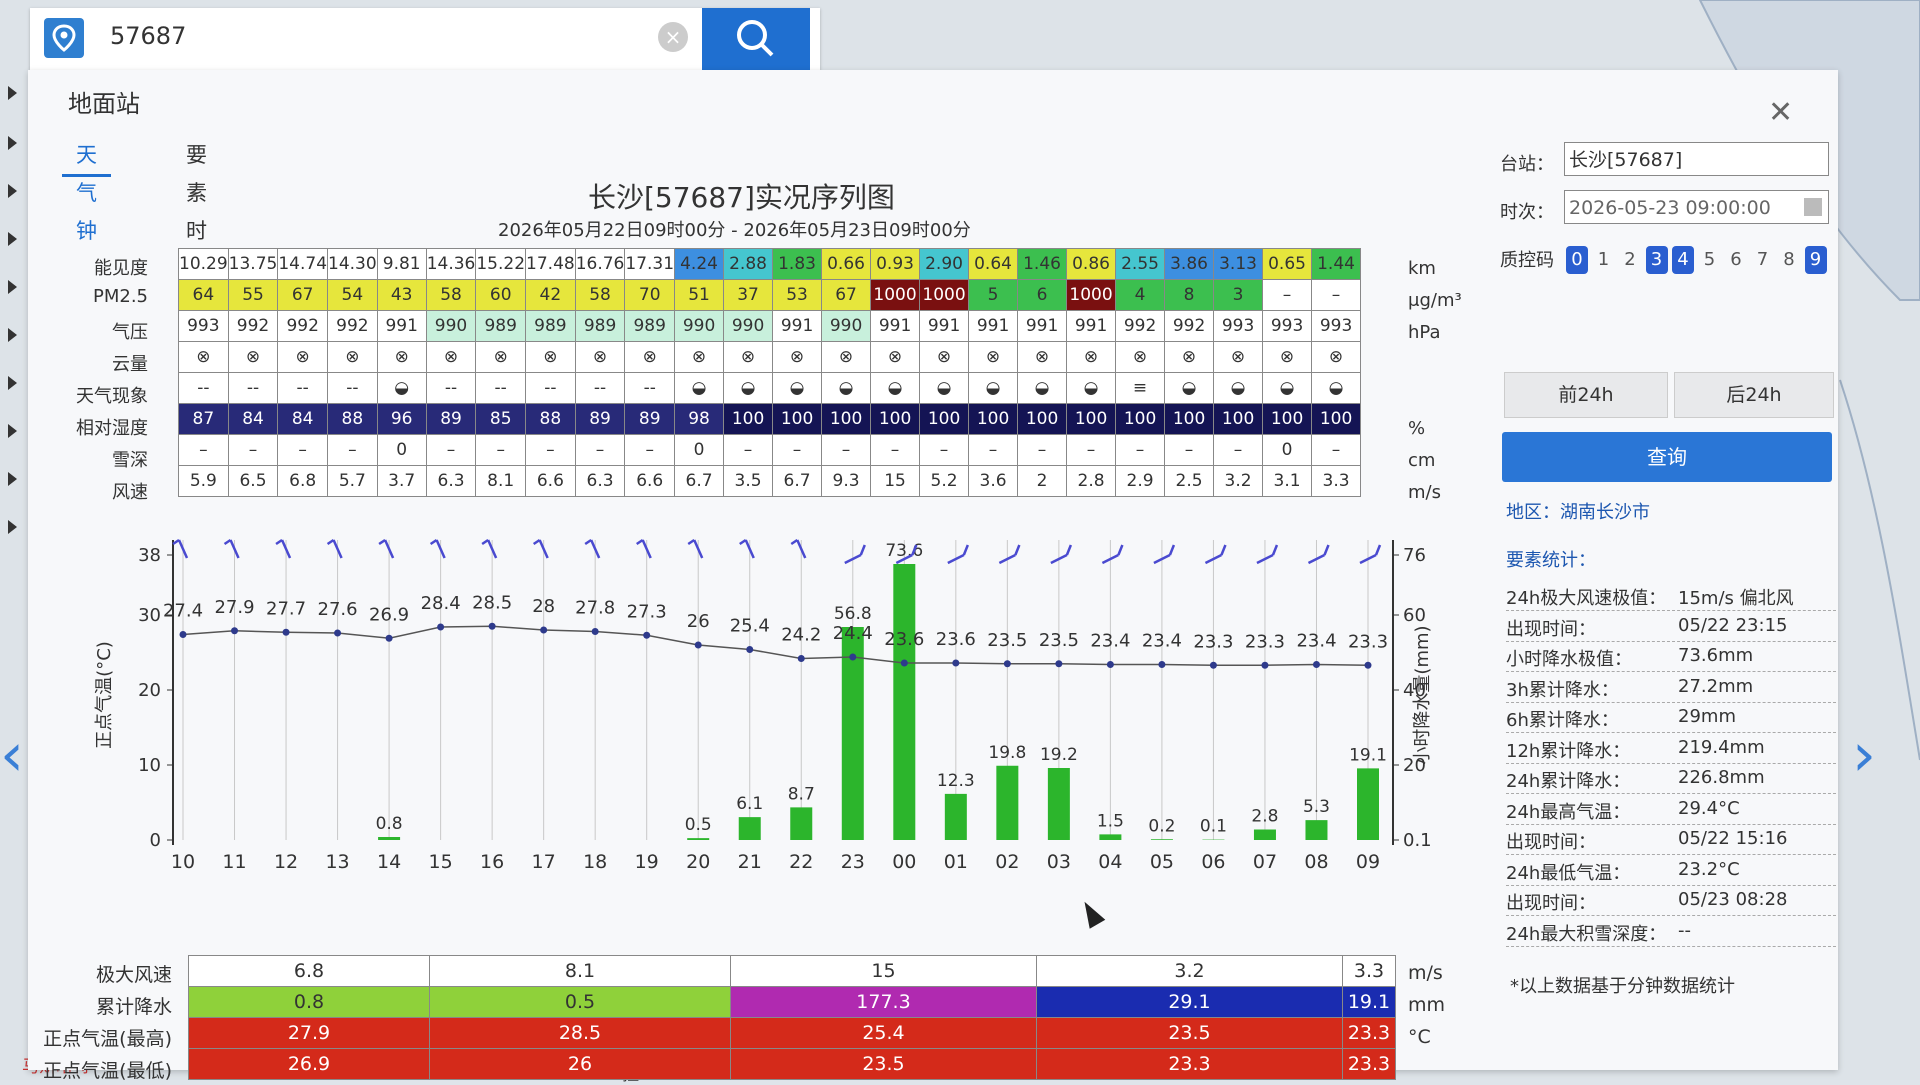 The image size is (1920, 1085). I want to click on qc-code: 5, so click(1710, 260).